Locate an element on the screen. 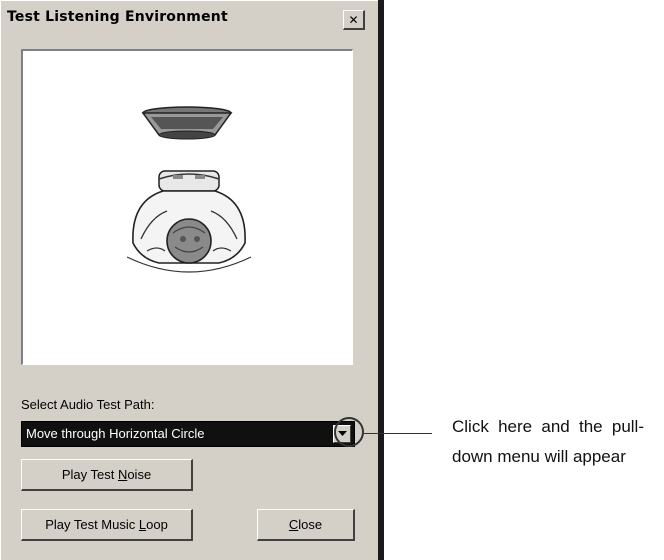 The width and height of the screenshot is (664, 560). audio-test-path-label: Select Audio Test Path: is located at coordinates (88, 404).